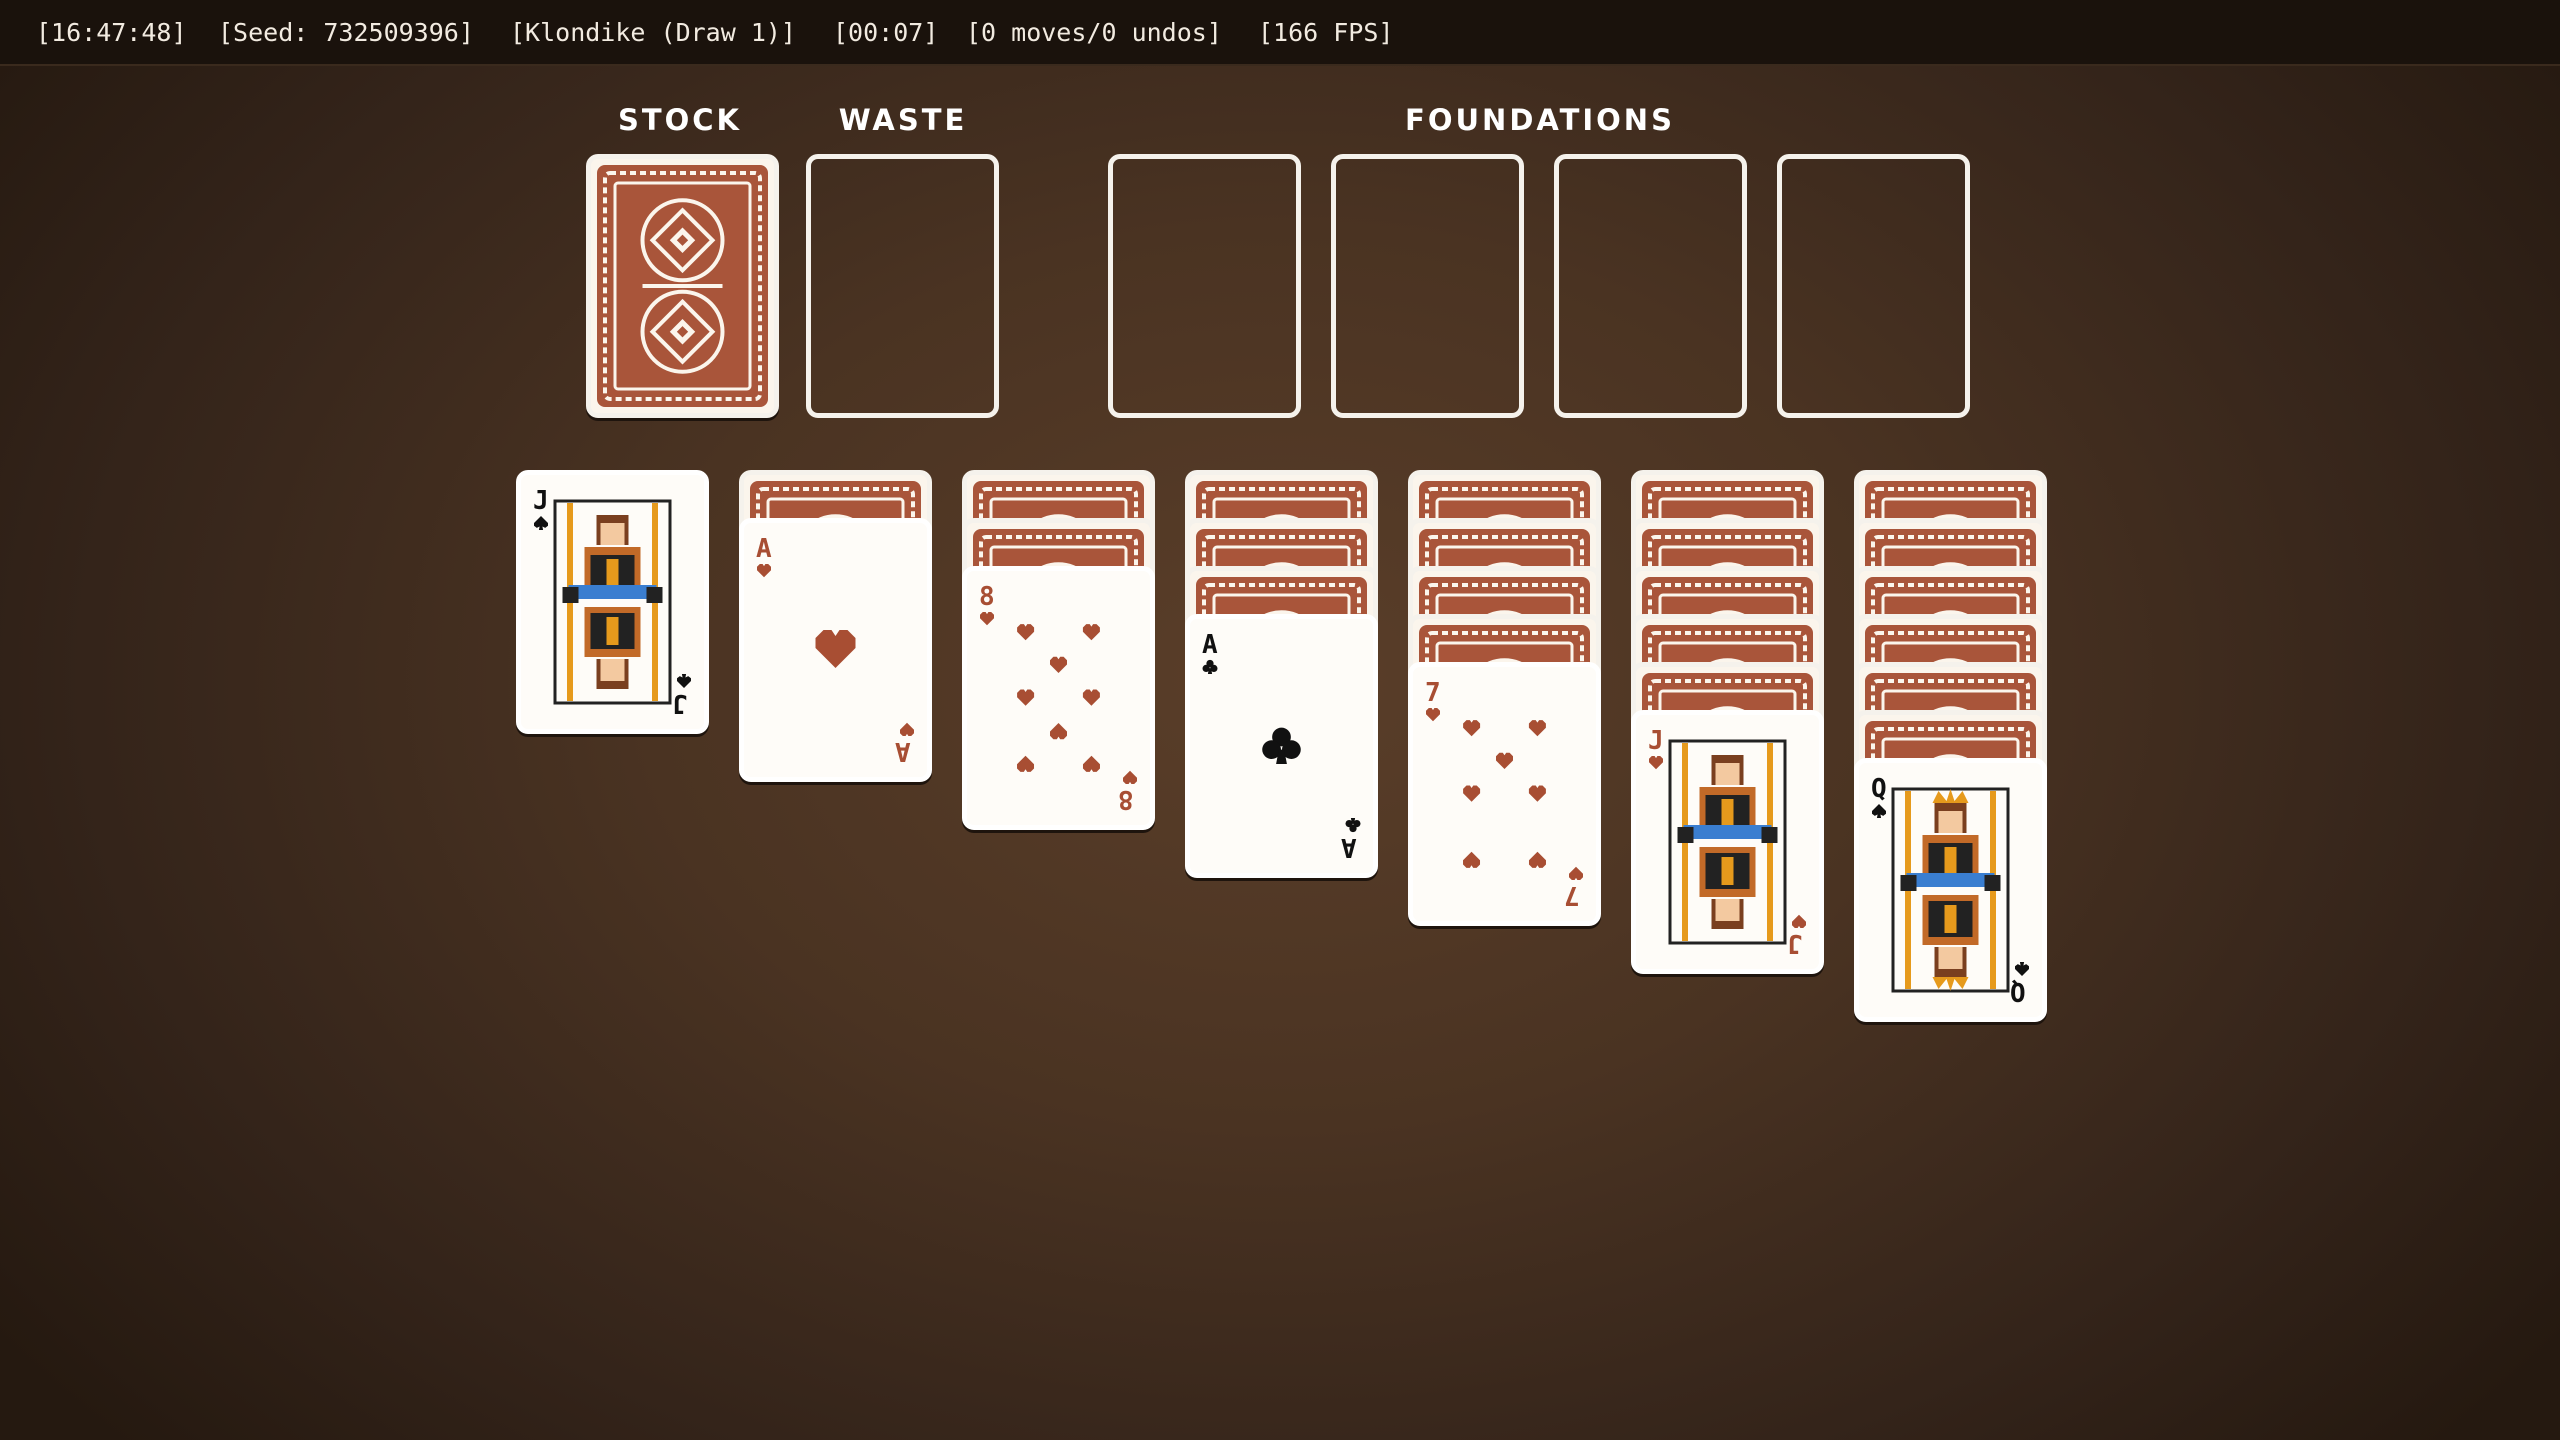 This screenshot has width=2560, height=1440. What do you see at coordinates (902, 286) in the screenshot?
I see `waste-pile` at bounding box center [902, 286].